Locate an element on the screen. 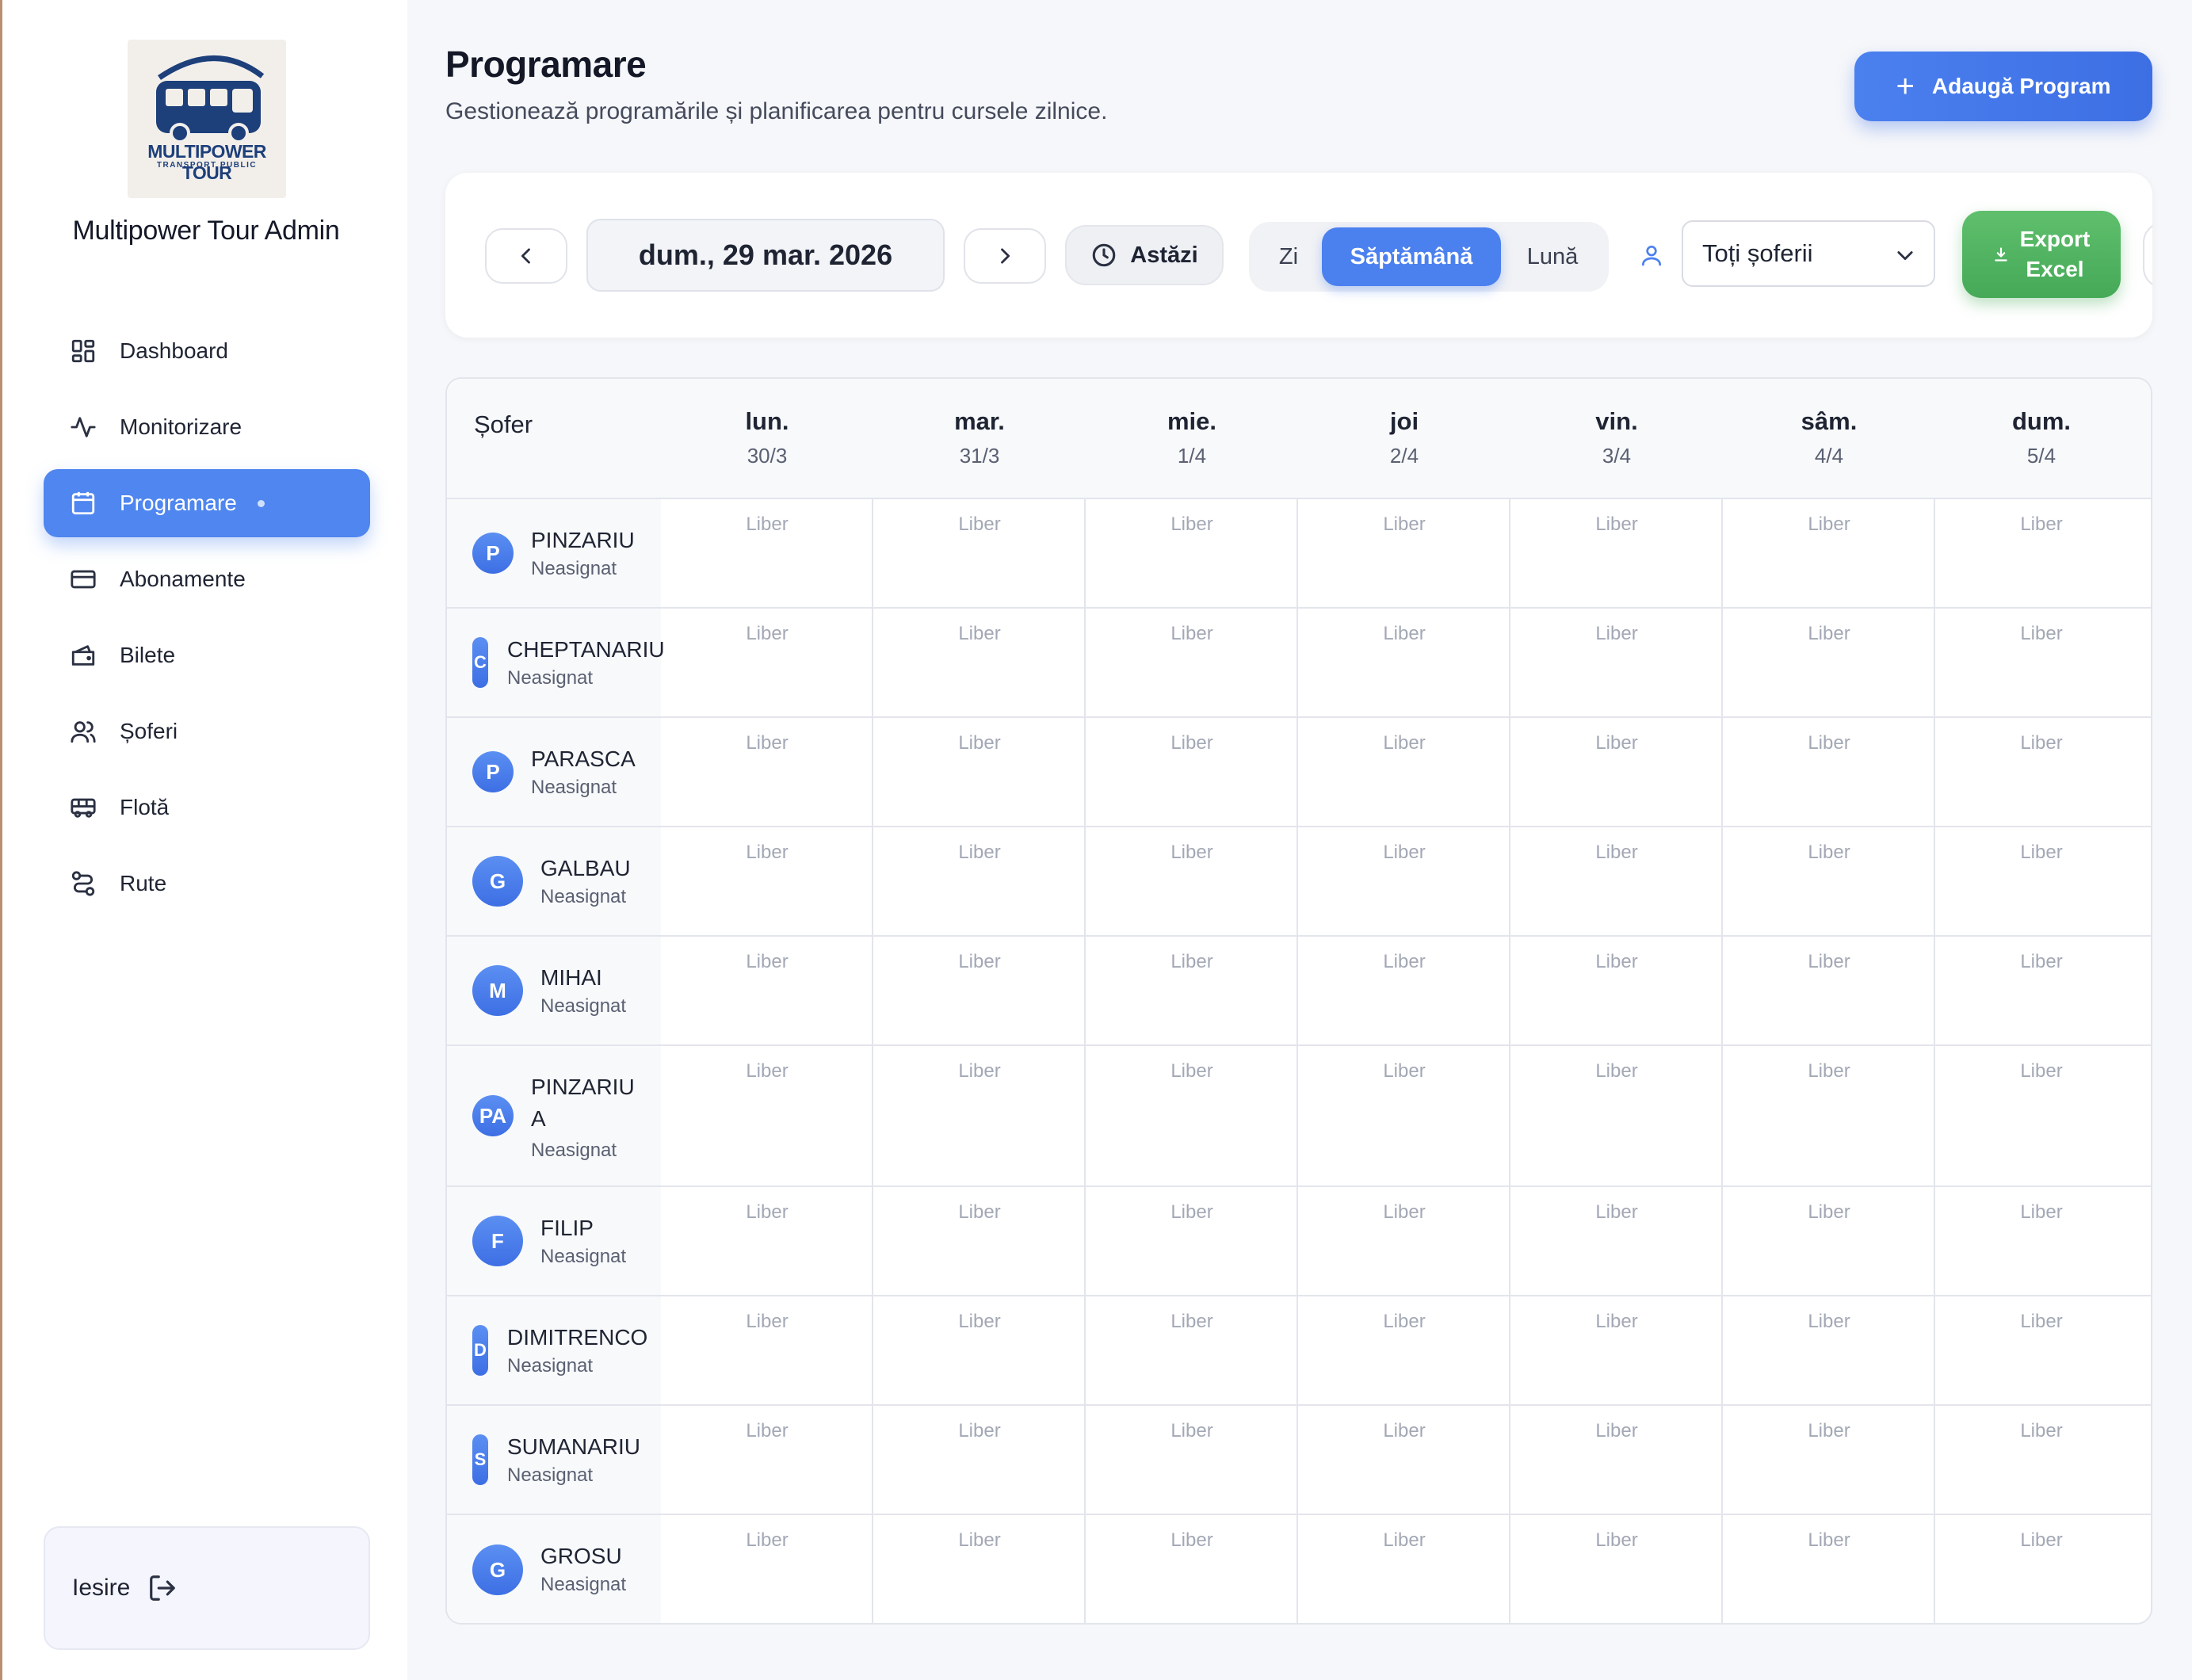 The height and width of the screenshot is (1680, 2192). sidebar-item-flota: Flotă is located at coordinates (207, 807).